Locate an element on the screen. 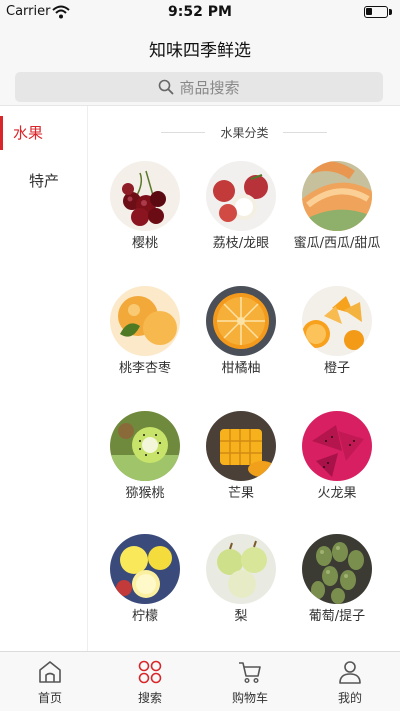 The height and width of the screenshot is (711, 400). cherries-photo is located at coordinates (145, 196).